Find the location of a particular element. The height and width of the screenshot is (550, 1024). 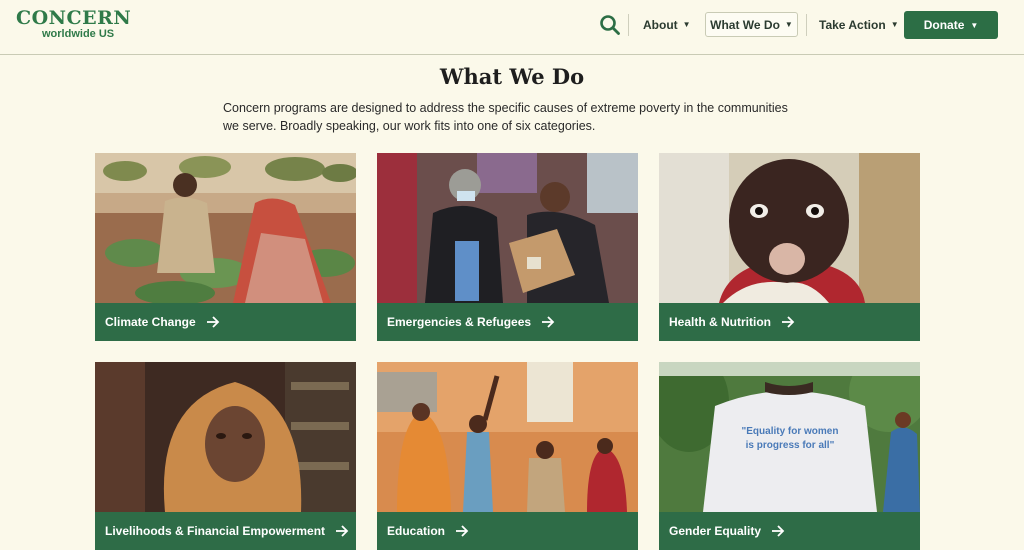

logo-wordmark: CONCERN is located at coordinates (74, 18).